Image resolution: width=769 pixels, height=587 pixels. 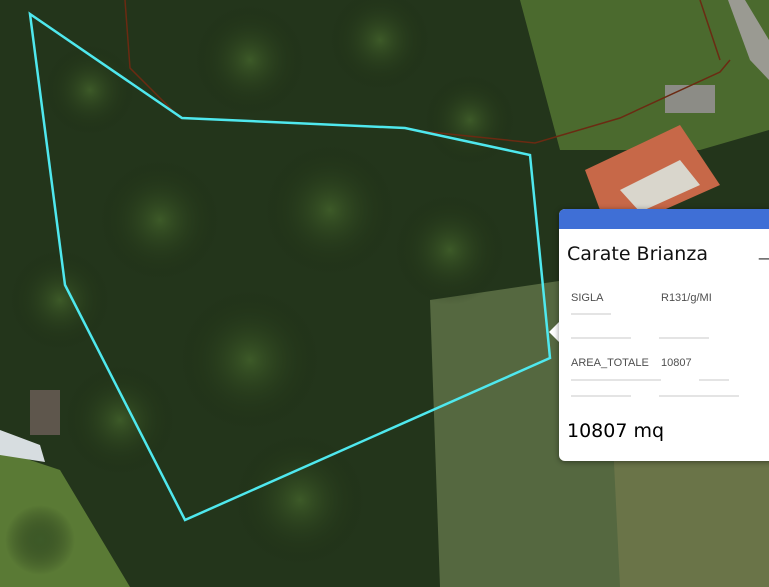 What do you see at coordinates (610, 363) in the screenshot?
I see `field-key: AREA_TOTALE` at bounding box center [610, 363].